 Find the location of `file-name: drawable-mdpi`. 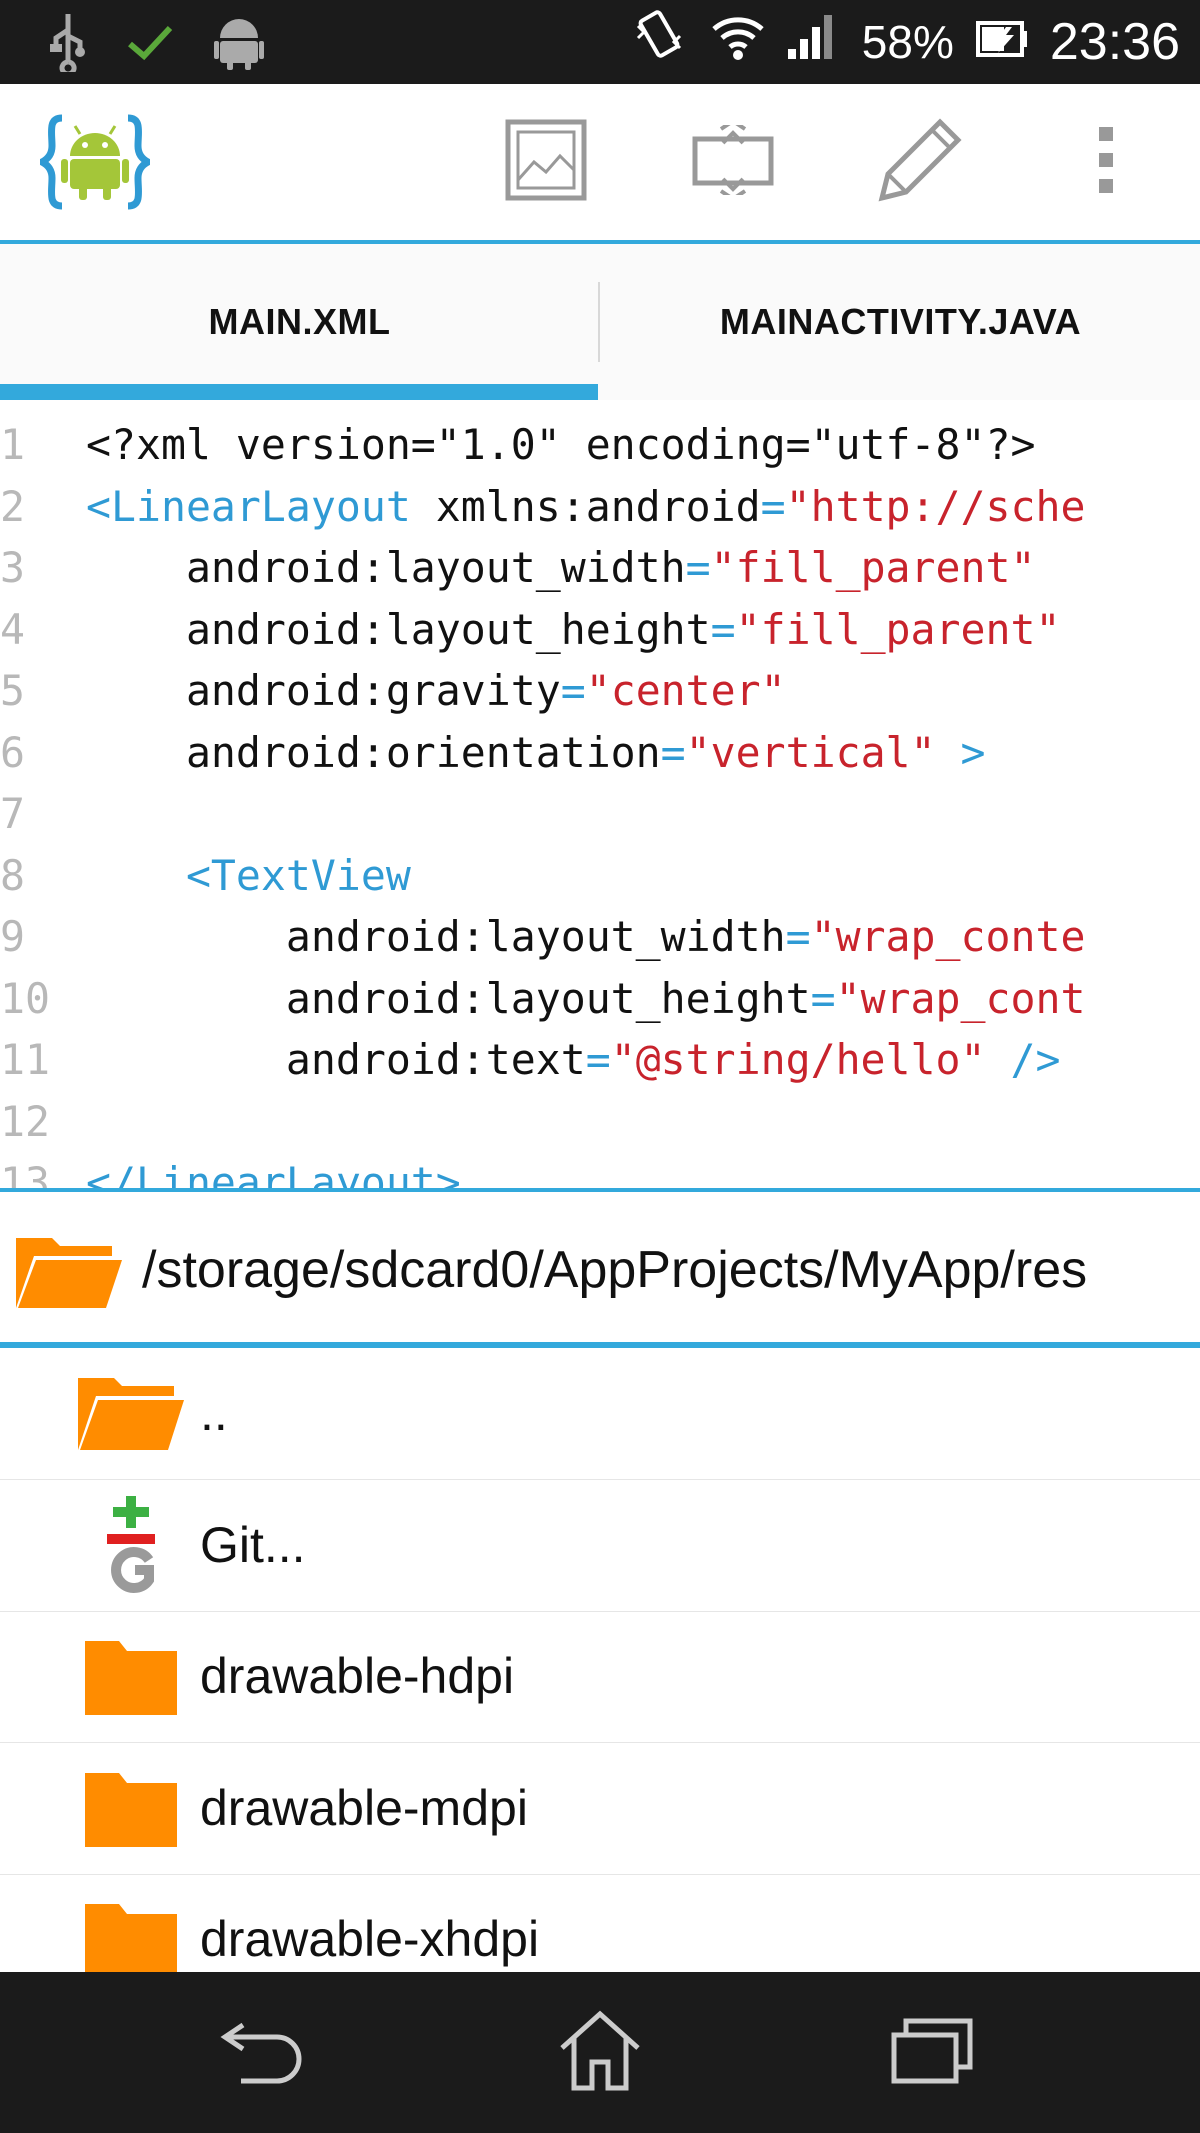

file-name: drawable-mdpi is located at coordinates (364, 1807).